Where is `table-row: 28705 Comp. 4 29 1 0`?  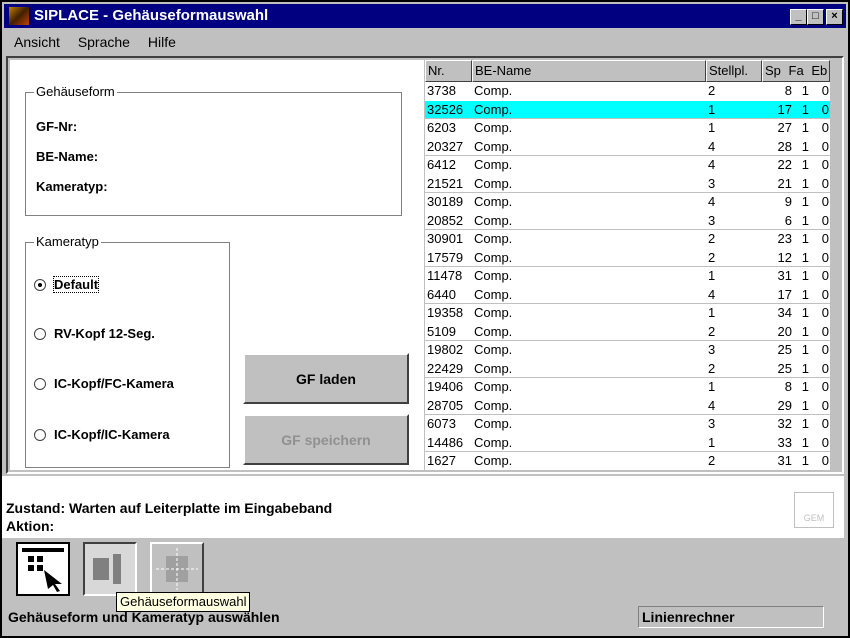
table-row: 28705 Comp. 4 29 1 0 is located at coordinates (631, 406).